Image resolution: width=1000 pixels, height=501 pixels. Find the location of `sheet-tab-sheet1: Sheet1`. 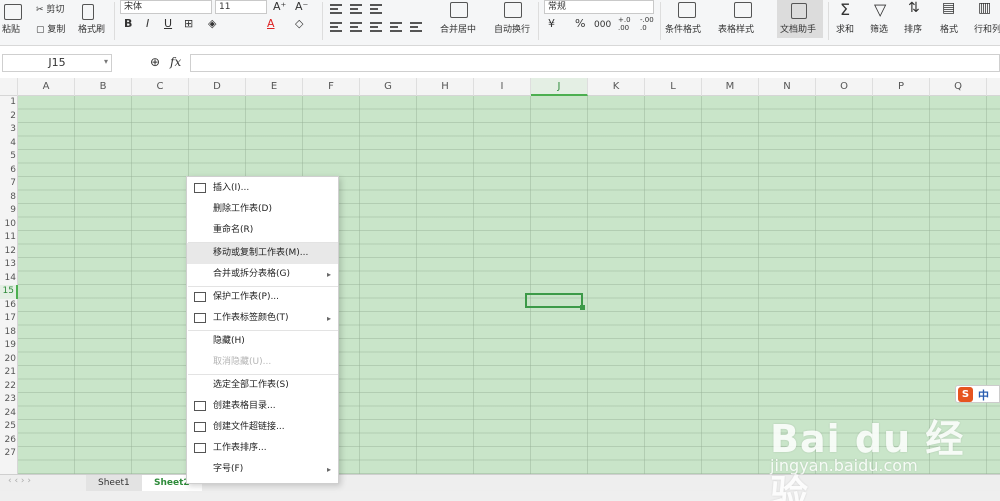

sheet-tab-sheet1: Sheet1 is located at coordinates (114, 483).